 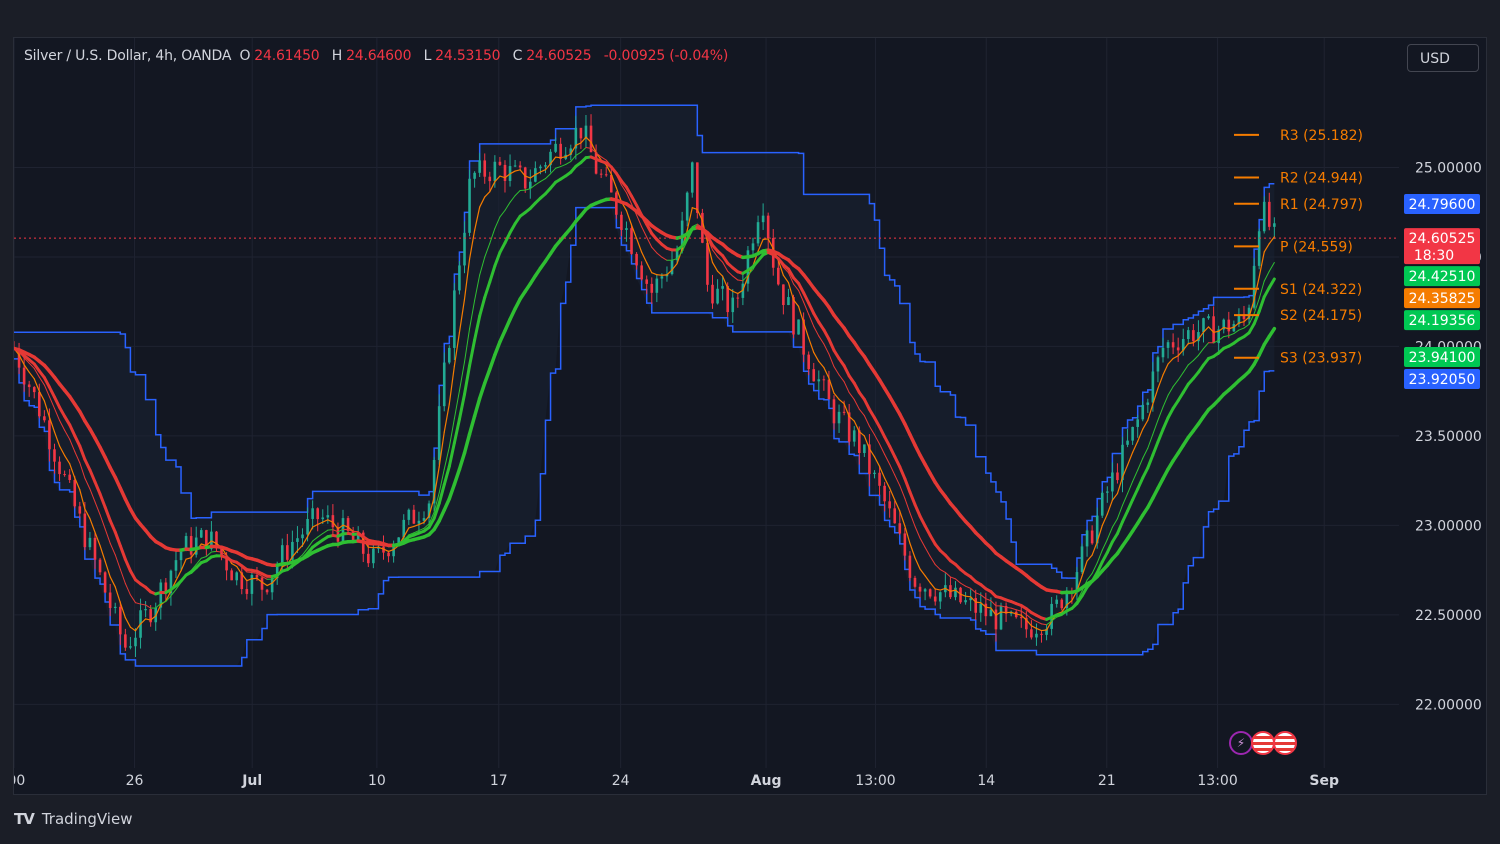 What do you see at coordinates (1324, 781) in the screenshot?
I see `x-tick-label: Sep` at bounding box center [1324, 781].